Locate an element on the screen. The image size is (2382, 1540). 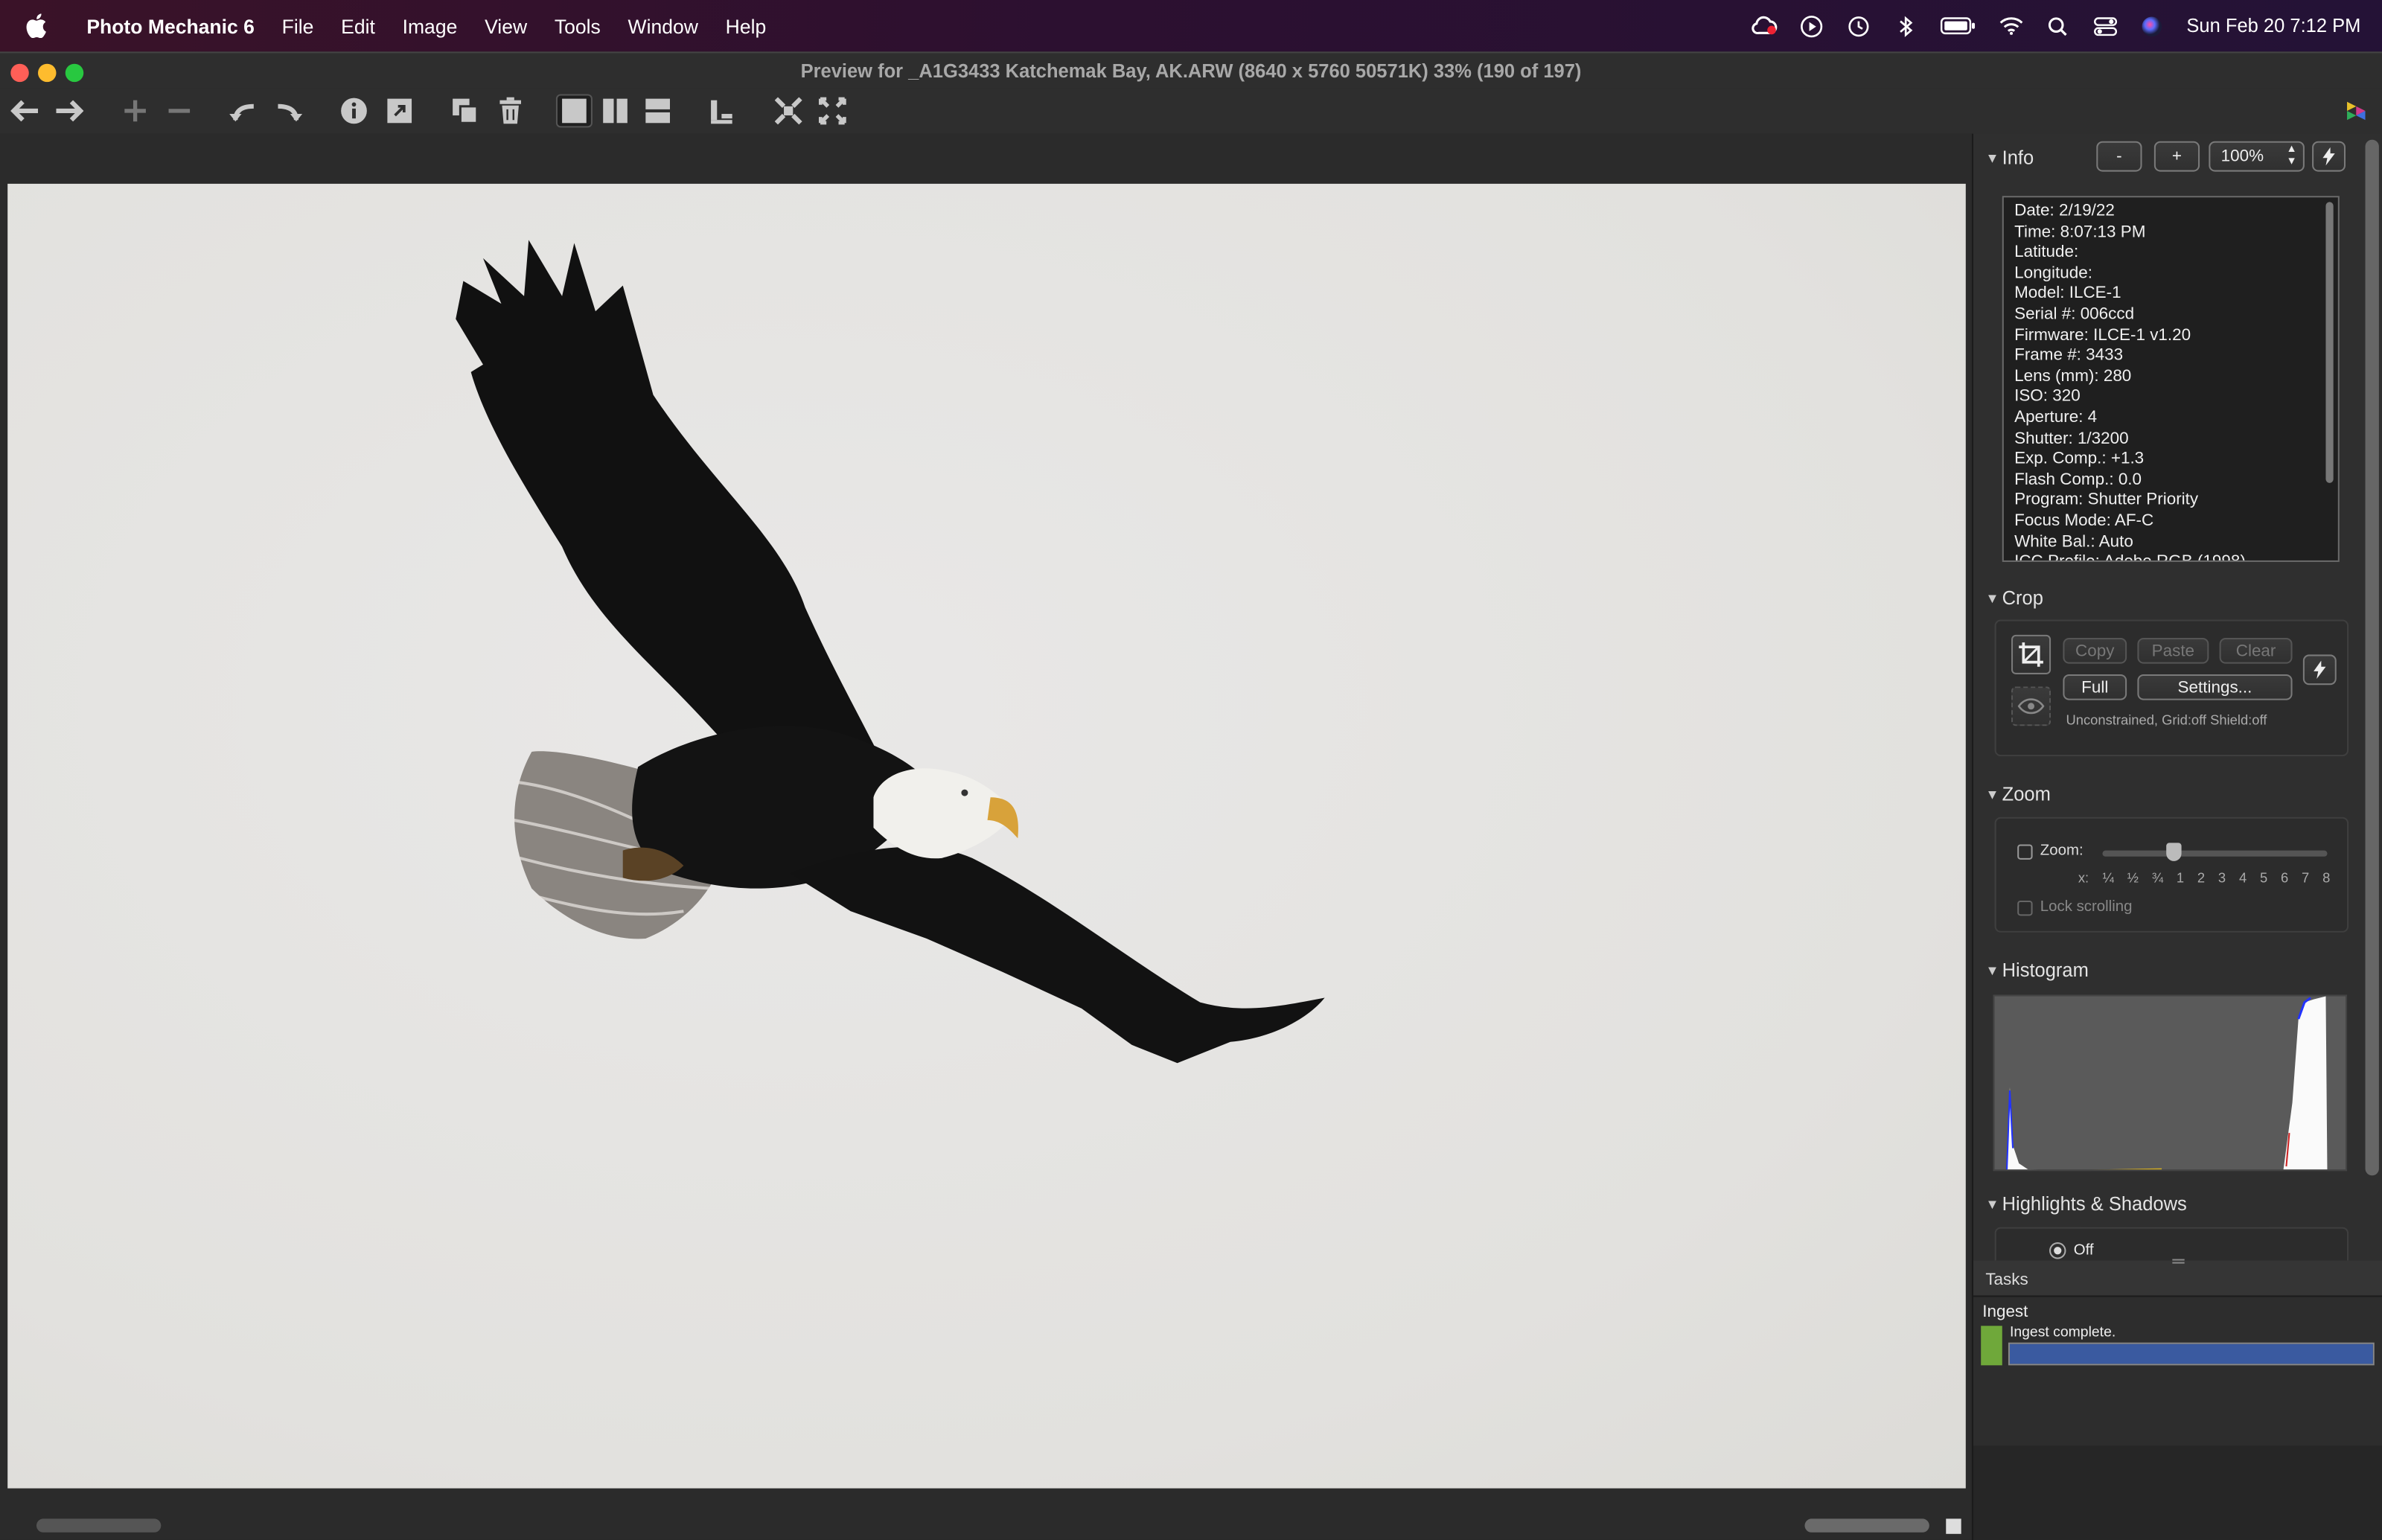
histogram-header-label: Histogram is located at coordinates (2046, 971).